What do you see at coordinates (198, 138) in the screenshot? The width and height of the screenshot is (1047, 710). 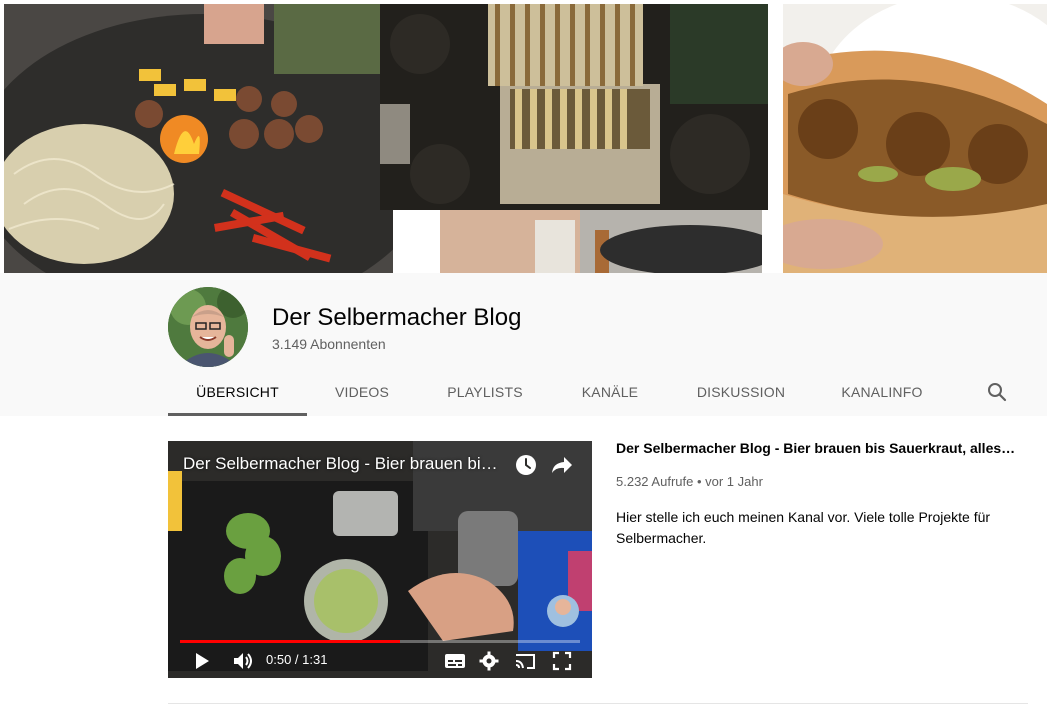 I see `banner-grill-image` at bounding box center [198, 138].